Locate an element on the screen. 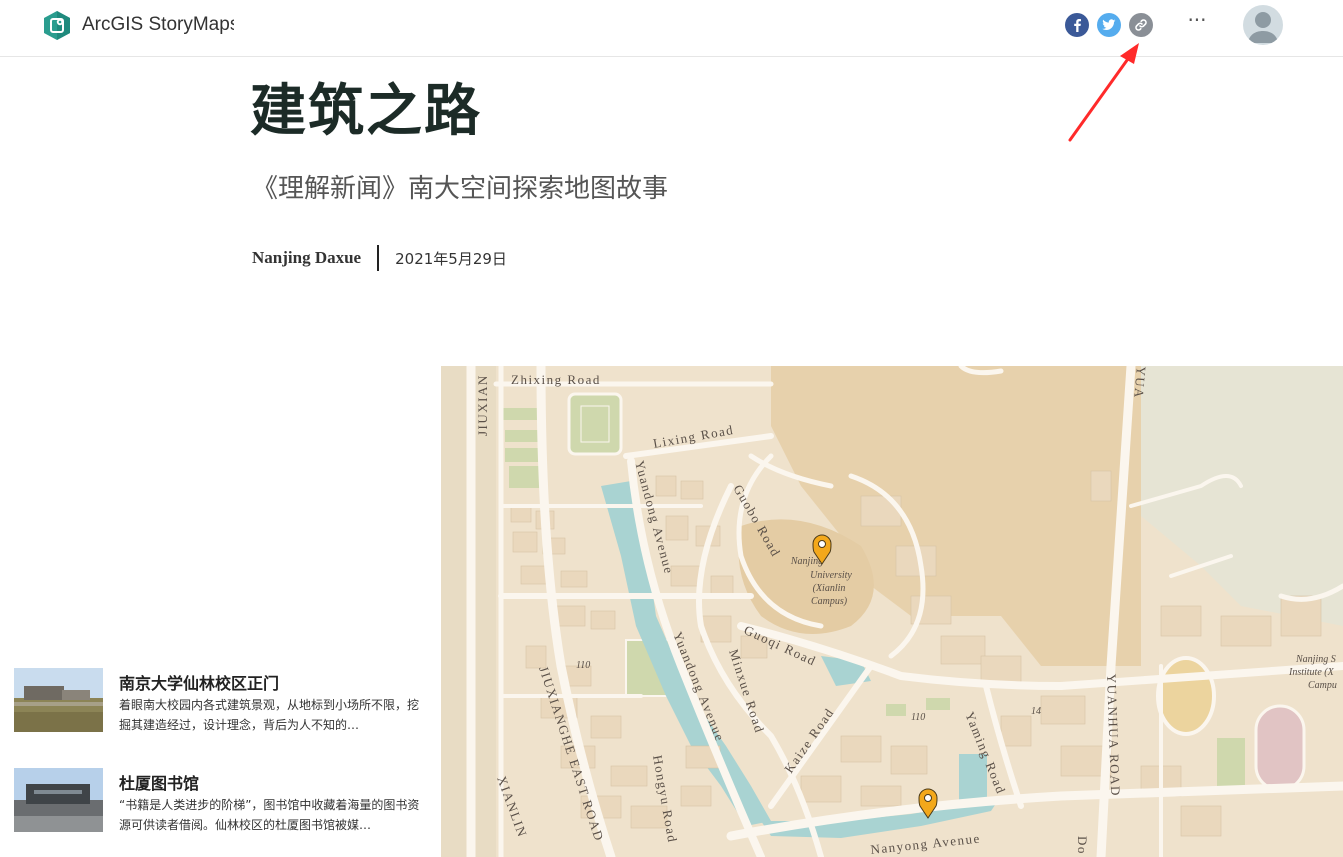  poi2-label-line-2: Institute (X is located at coordinates (1311, 672).